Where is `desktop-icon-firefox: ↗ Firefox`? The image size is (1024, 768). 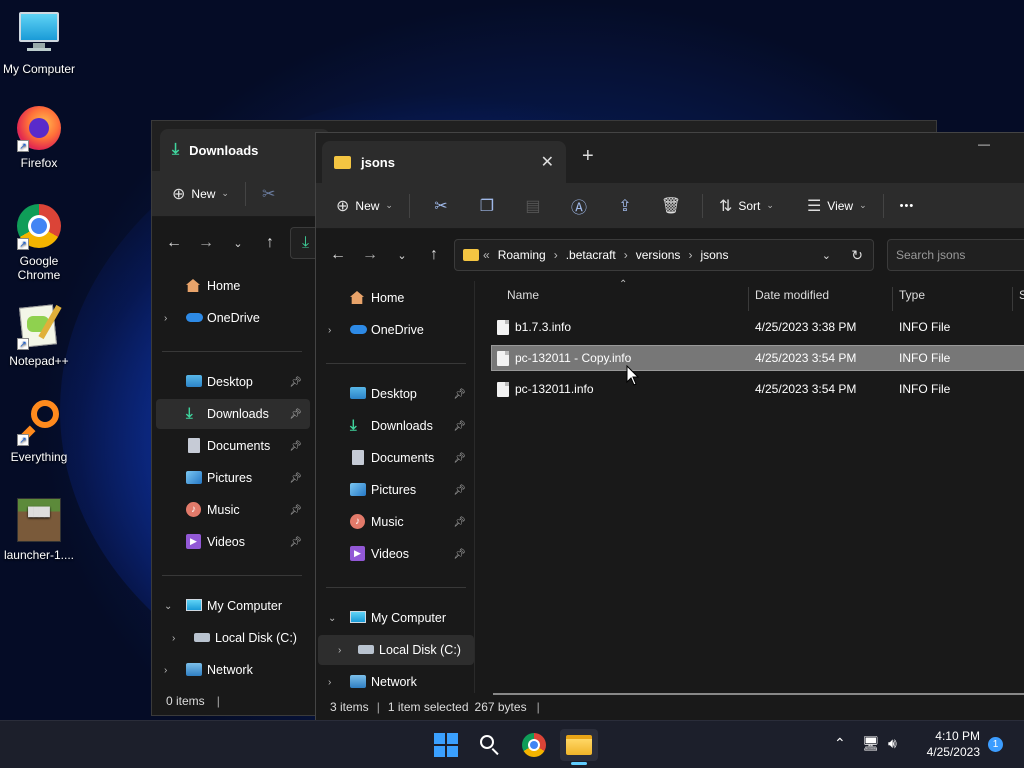
desktop-icon-firefox: ↗ Firefox is located at coordinates (39, 137).